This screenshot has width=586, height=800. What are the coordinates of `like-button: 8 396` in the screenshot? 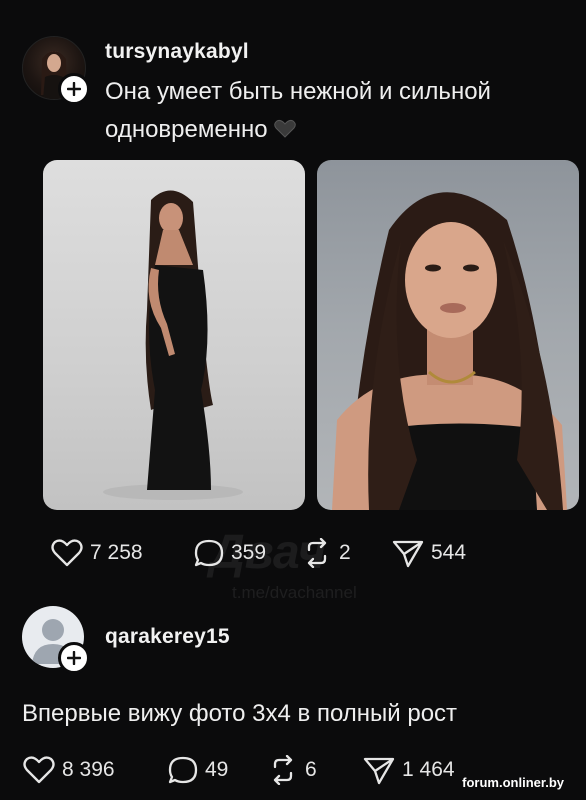 It's located at (87, 770).